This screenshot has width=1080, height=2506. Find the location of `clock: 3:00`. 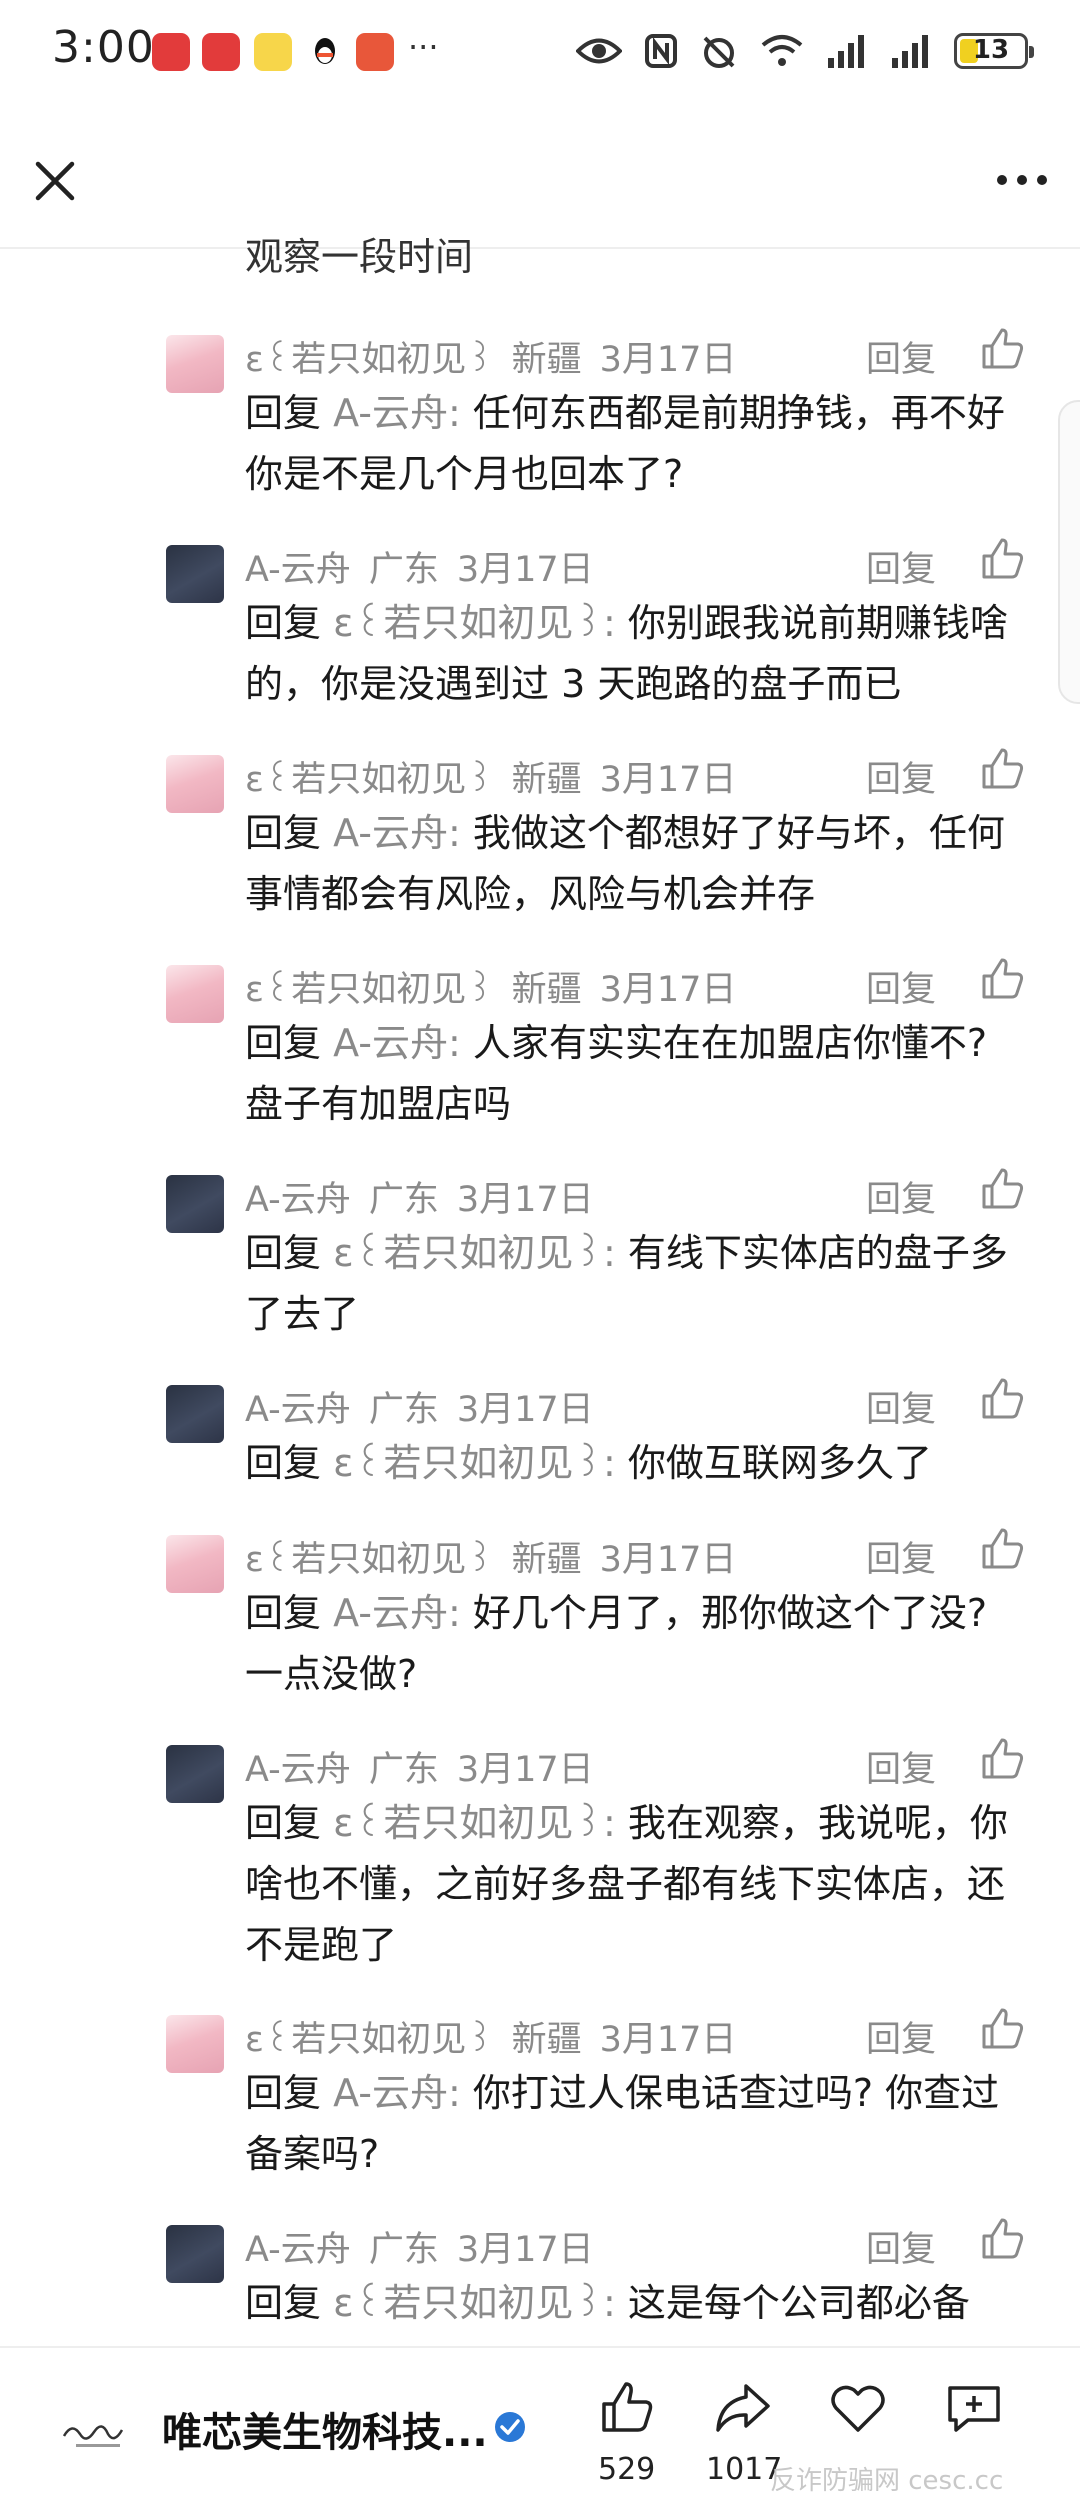

clock: 3:00 is located at coordinates (103, 47).